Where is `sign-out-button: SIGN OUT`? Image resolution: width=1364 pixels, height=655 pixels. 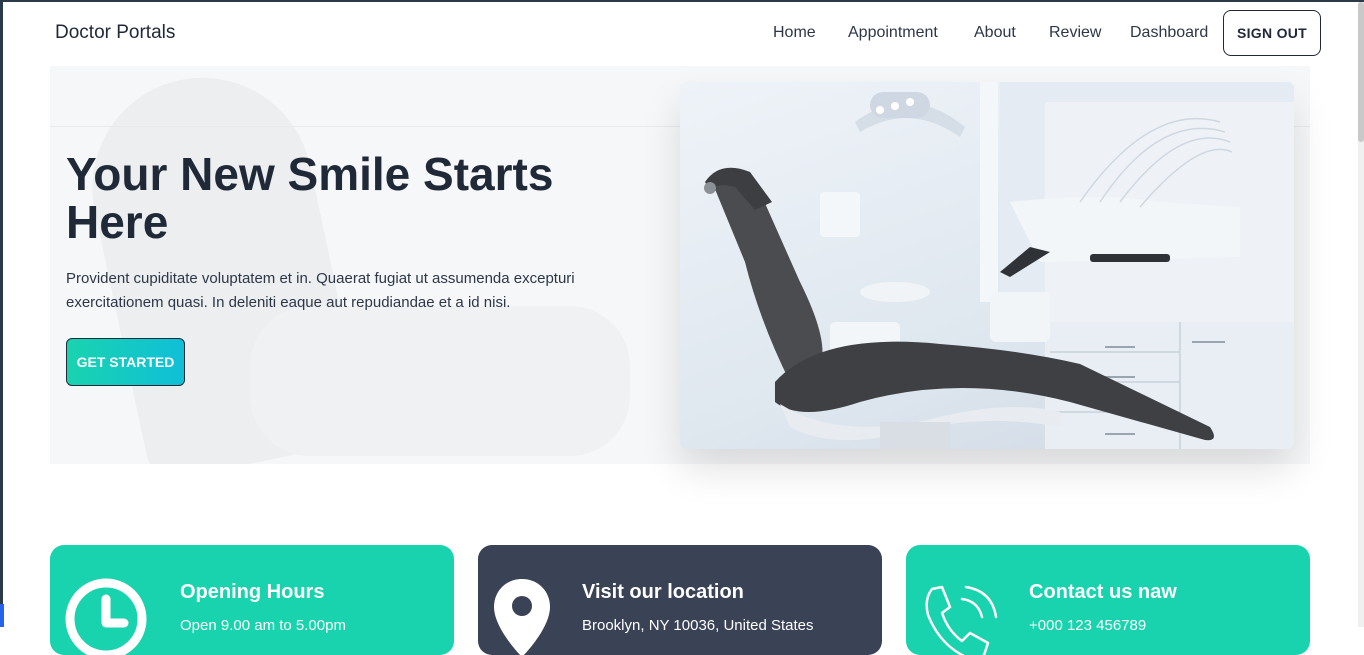 sign-out-button: SIGN OUT is located at coordinates (1272, 33).